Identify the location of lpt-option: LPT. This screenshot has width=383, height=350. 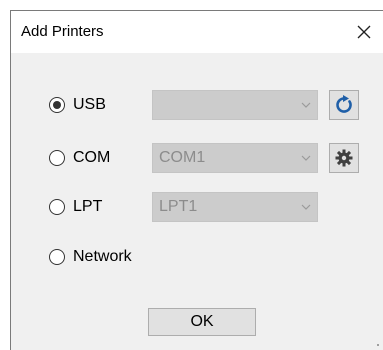
(75, 207).